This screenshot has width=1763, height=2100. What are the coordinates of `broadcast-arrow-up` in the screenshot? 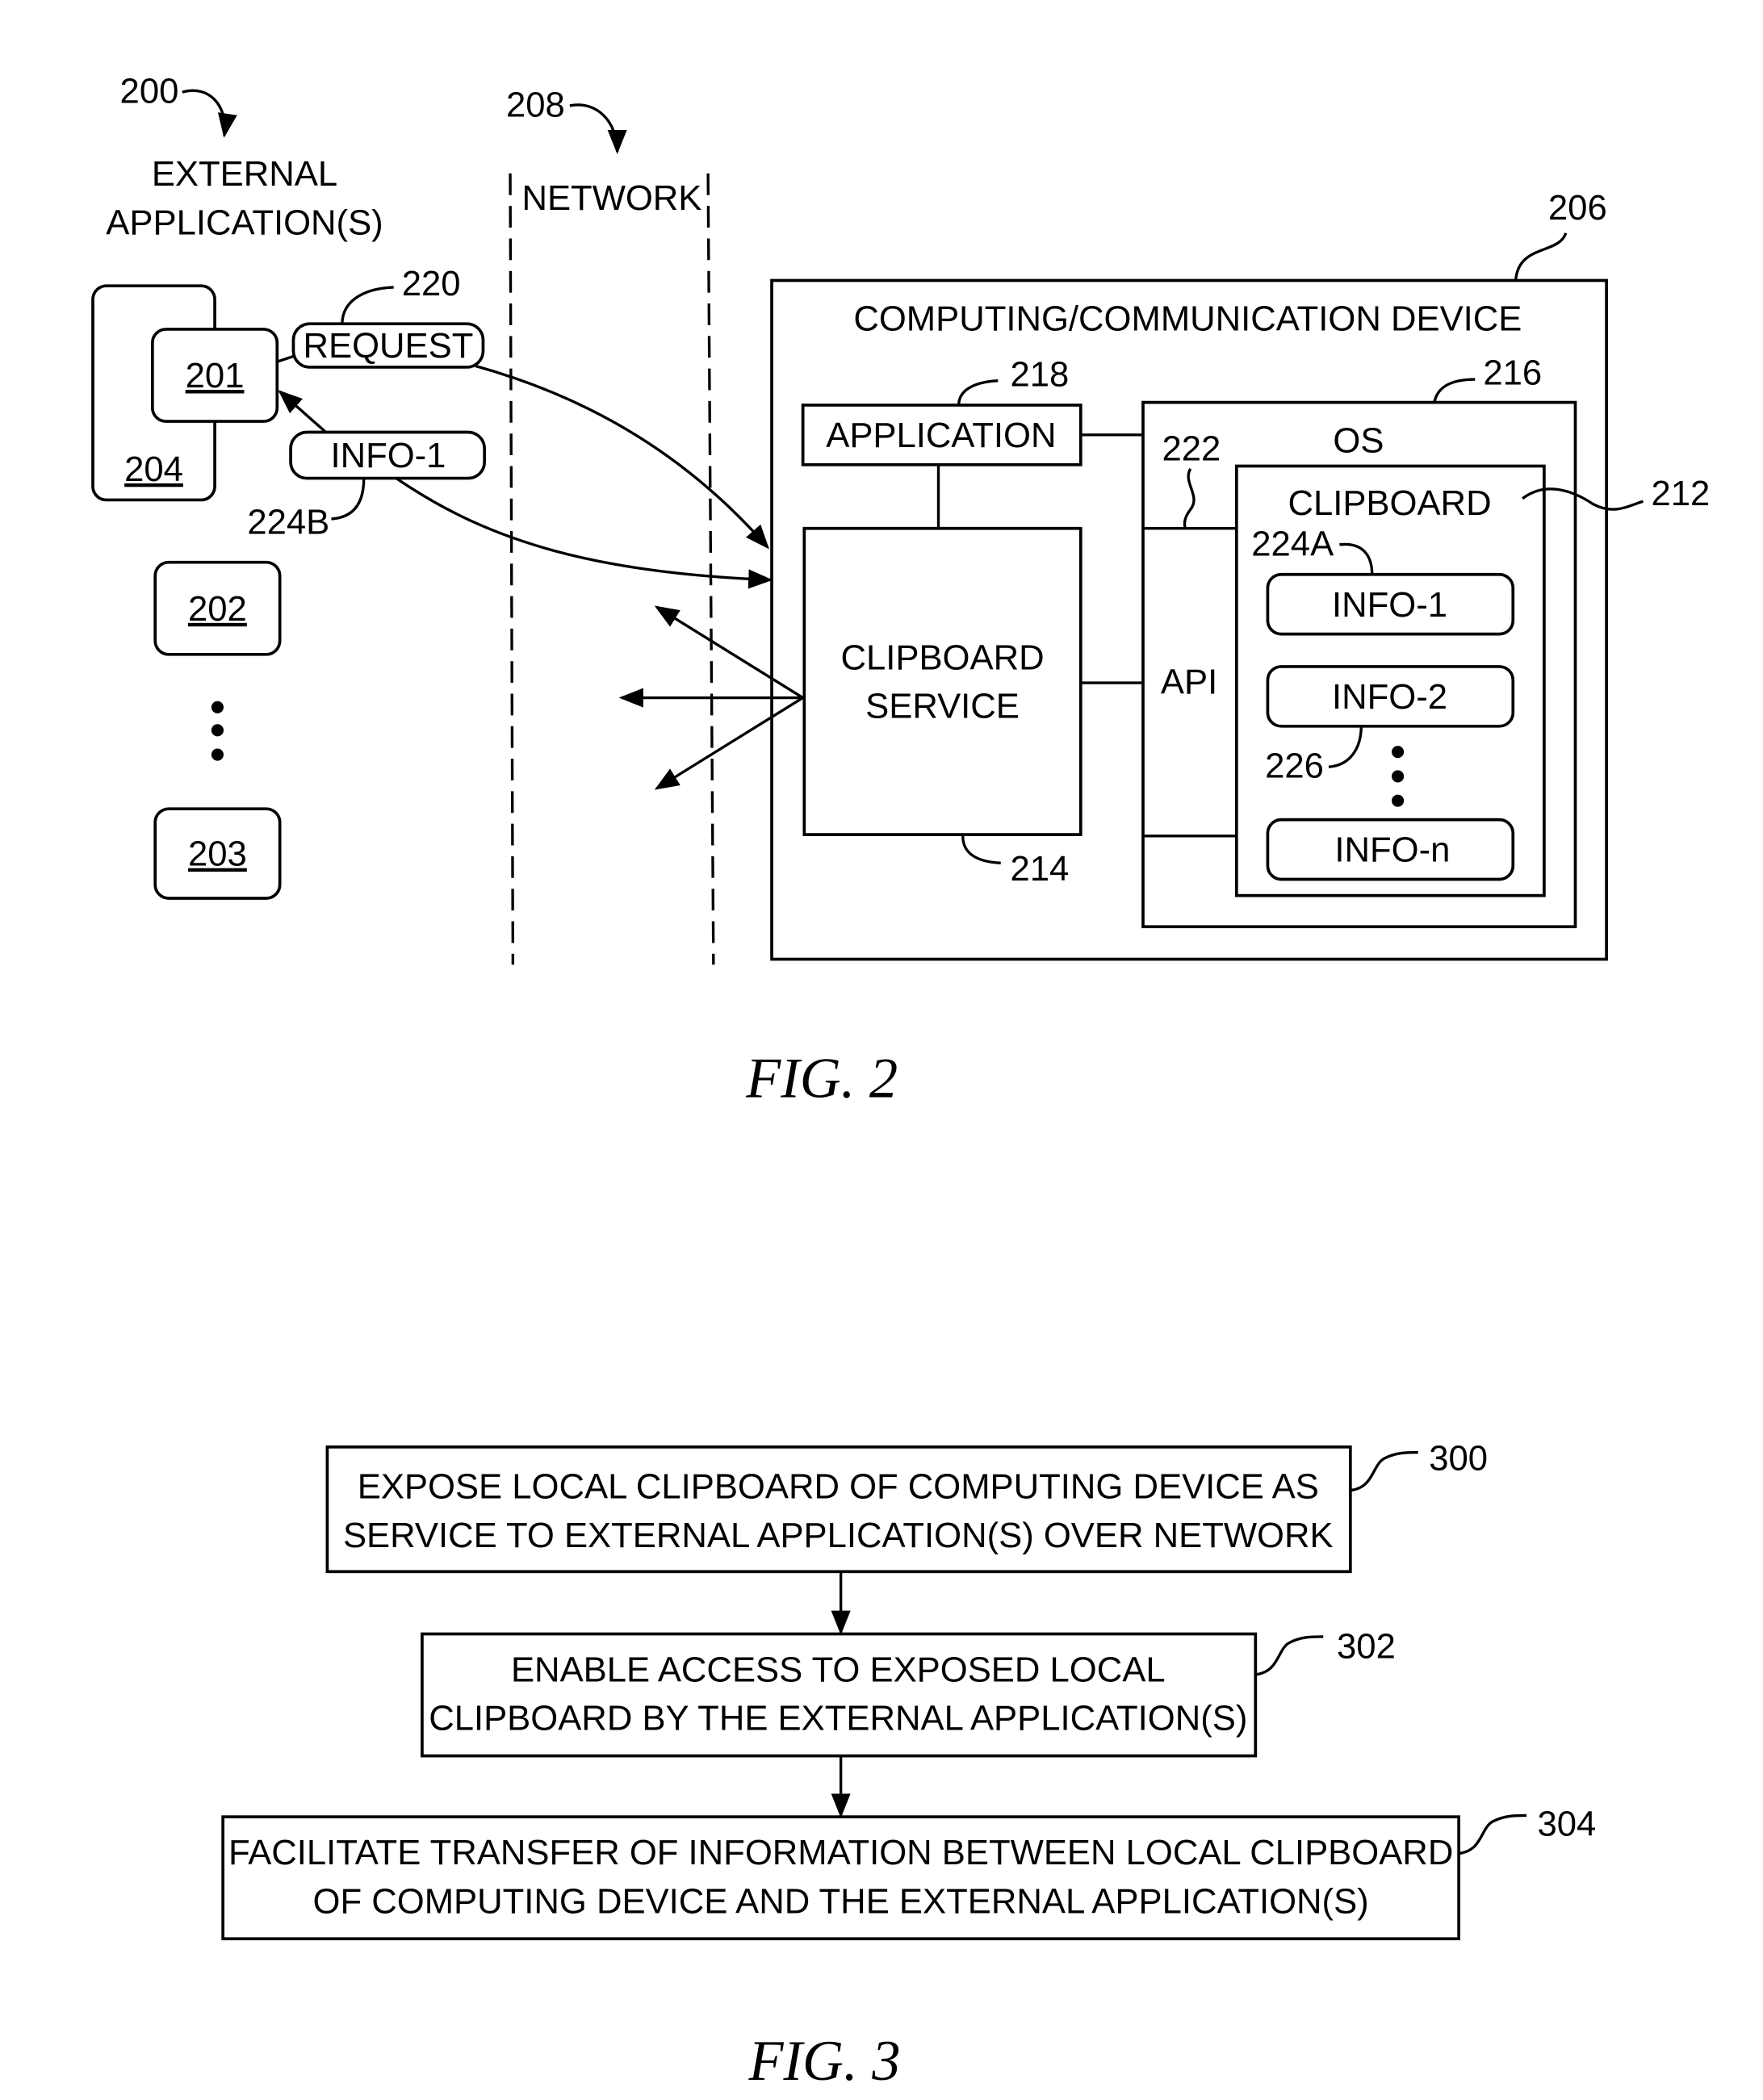 It's located at (729, 652).